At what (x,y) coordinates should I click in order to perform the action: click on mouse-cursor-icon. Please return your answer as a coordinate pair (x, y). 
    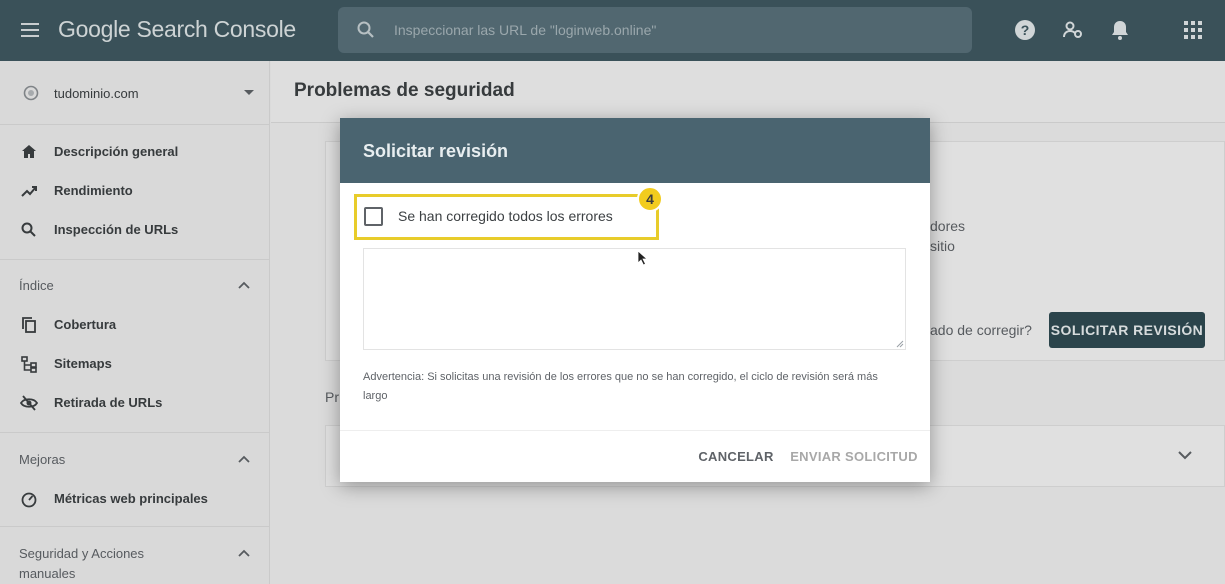
    Looking at the image, I should click on (643, 258).